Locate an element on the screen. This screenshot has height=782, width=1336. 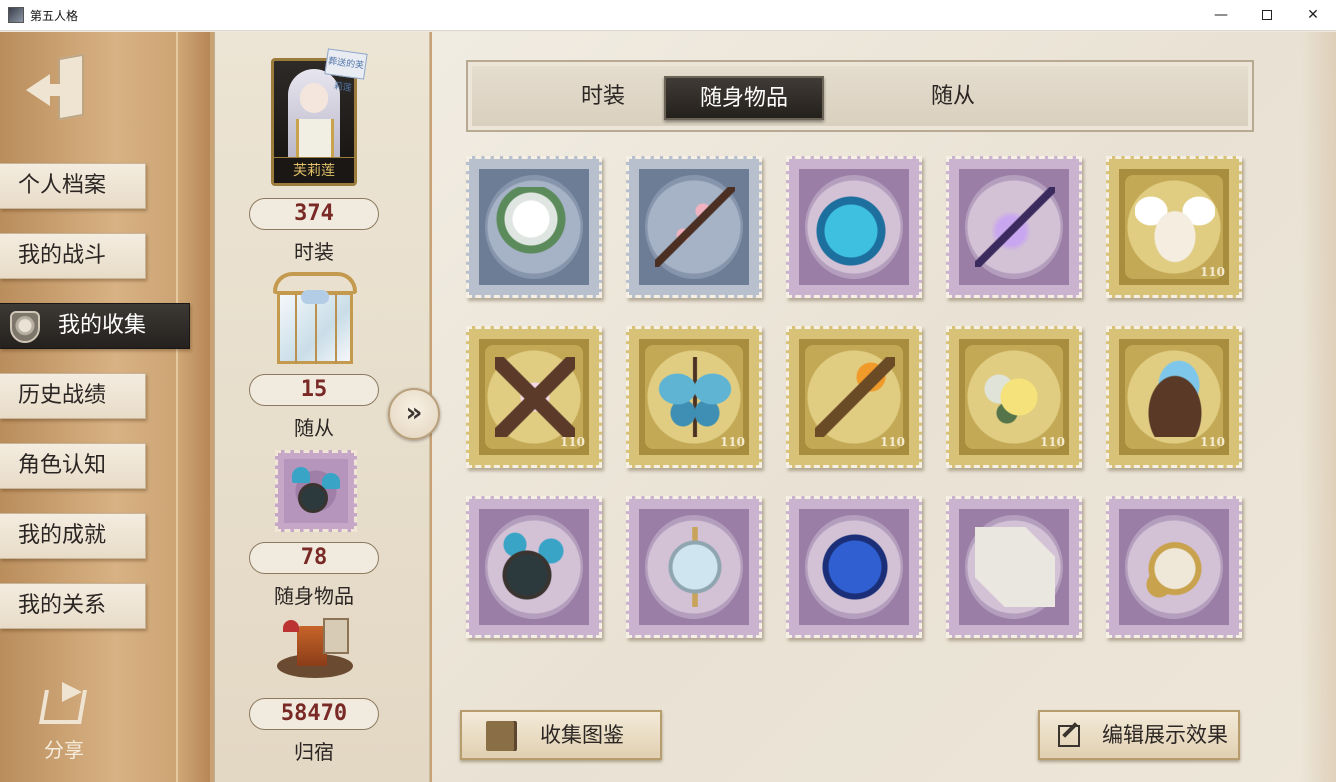
ballerina-icon is located at coordinates (535, 397).